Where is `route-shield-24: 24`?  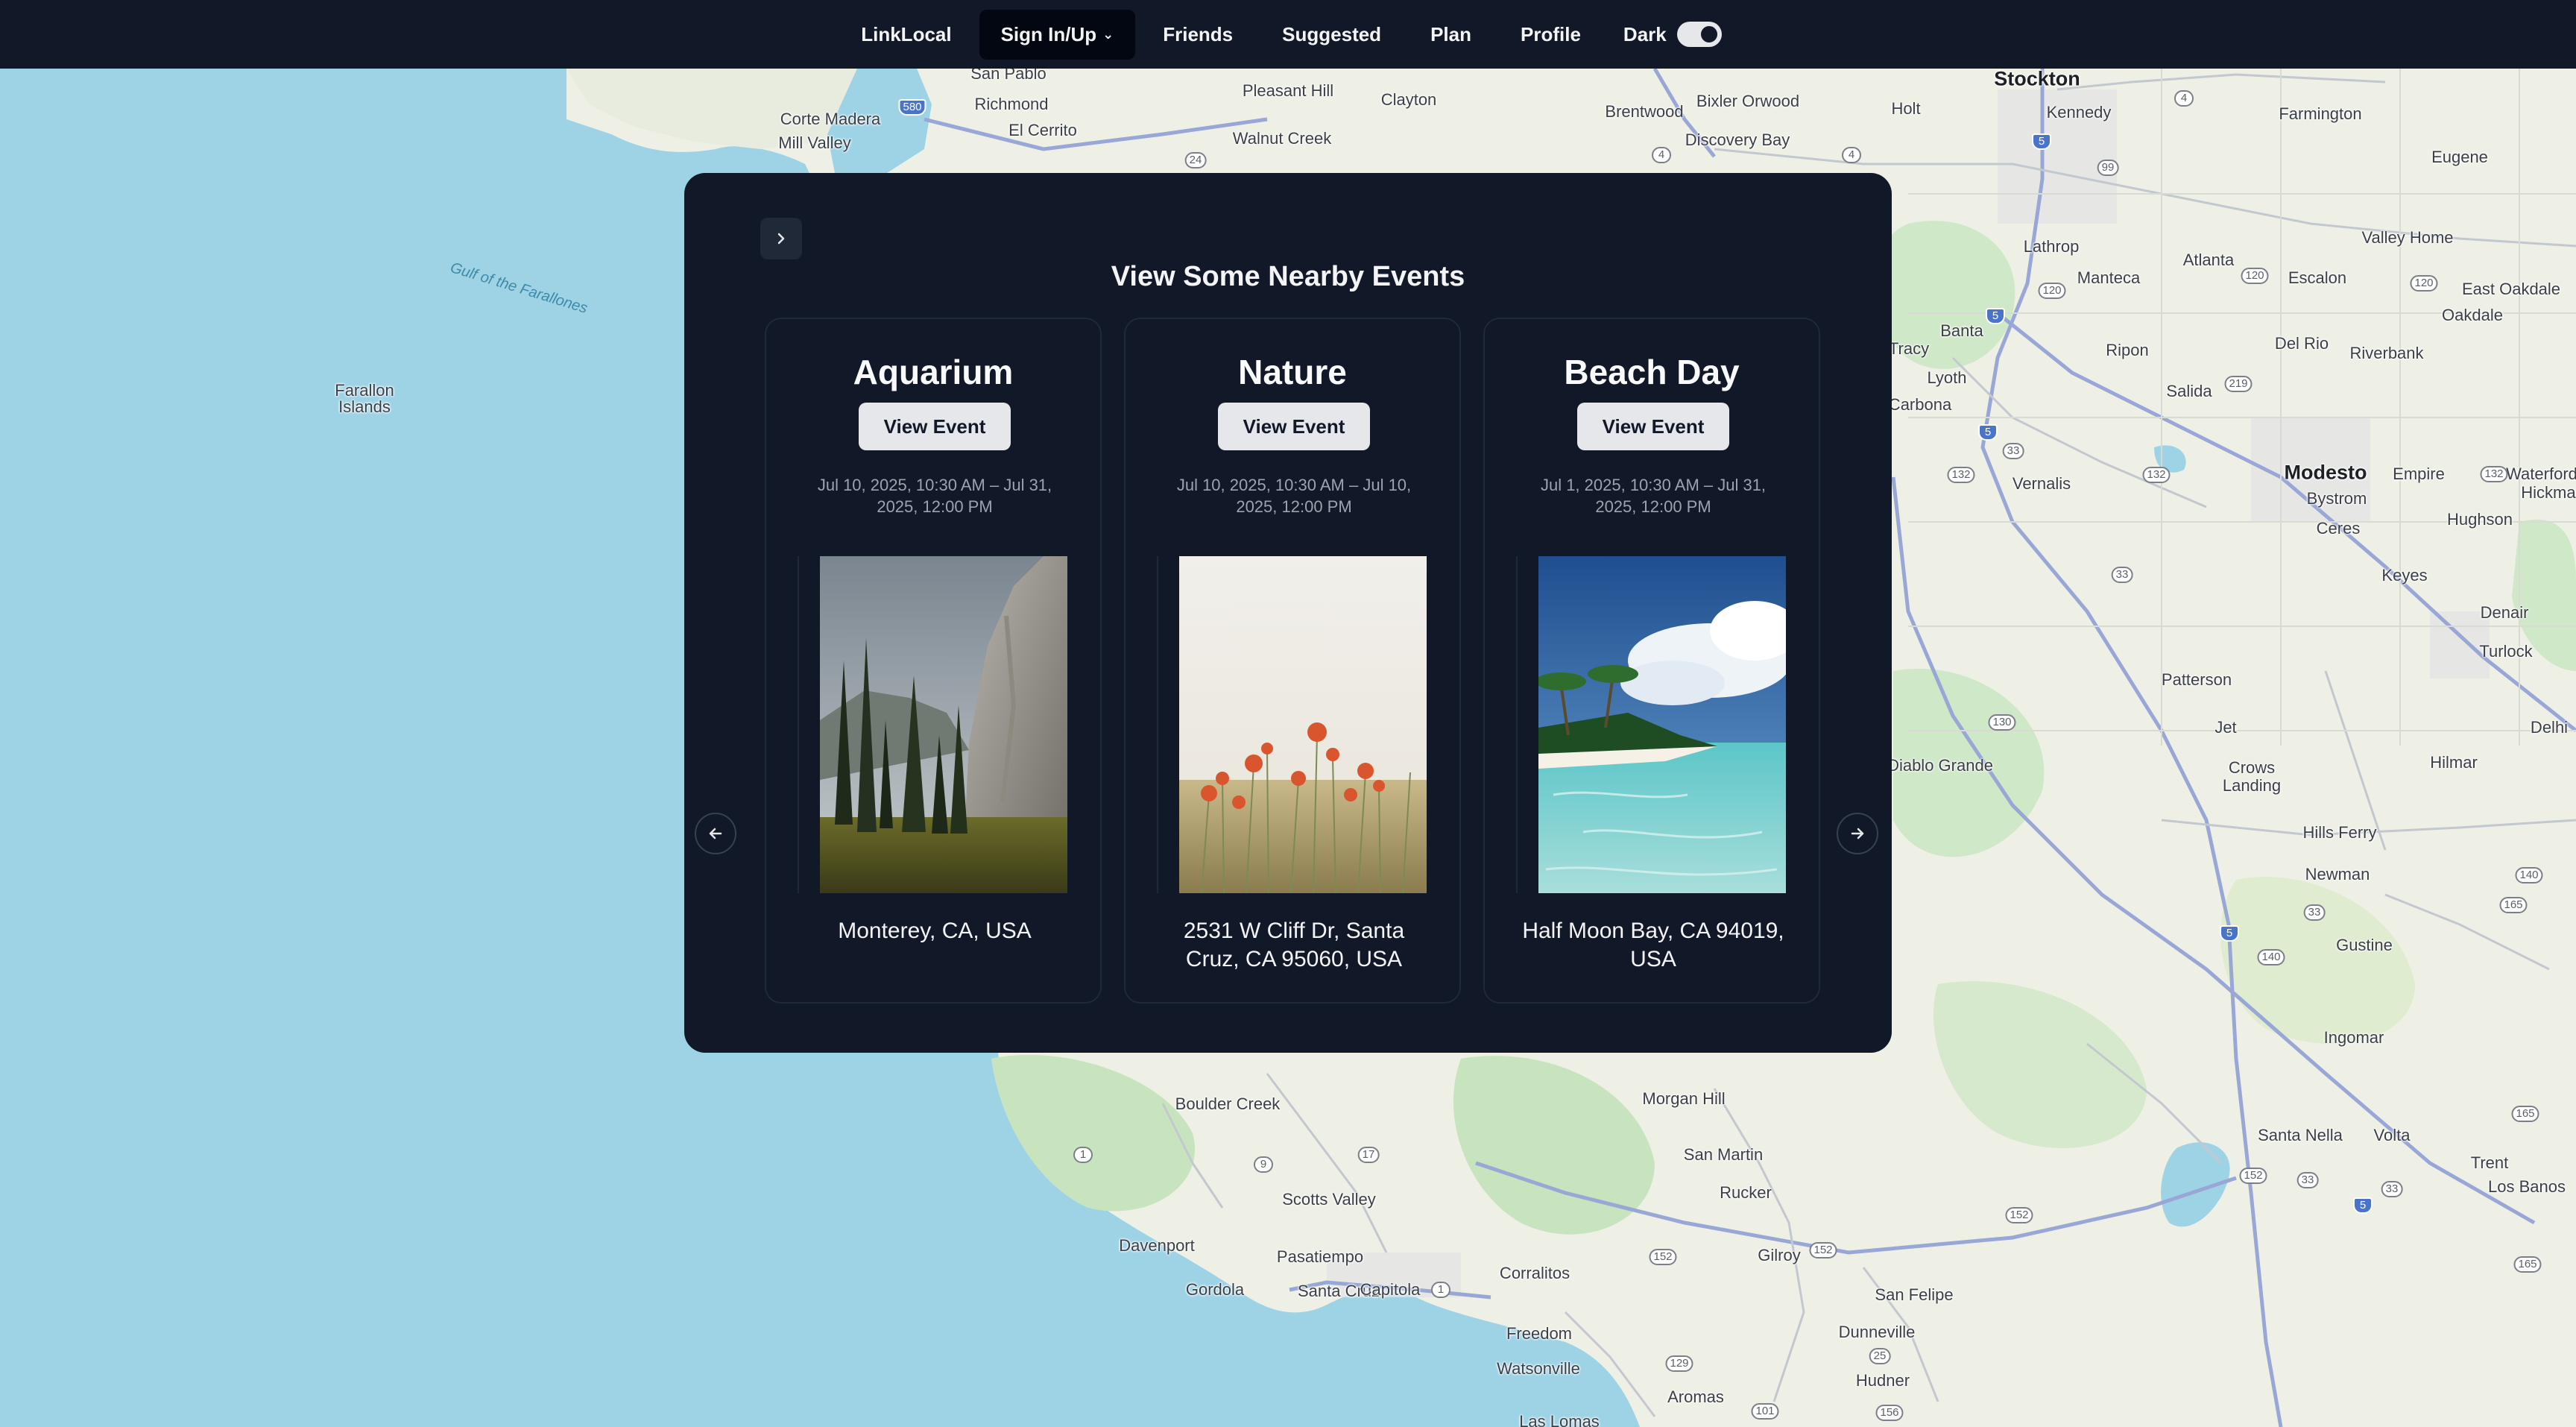 route-shield-24: 24 is located at coordinates (1196, 160).